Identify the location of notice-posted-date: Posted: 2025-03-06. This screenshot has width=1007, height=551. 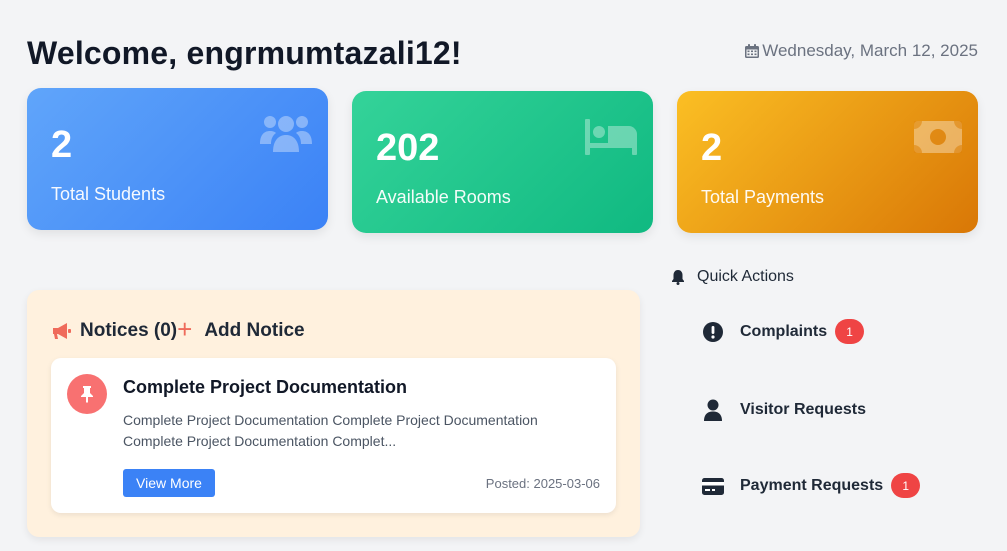
(542, 483).